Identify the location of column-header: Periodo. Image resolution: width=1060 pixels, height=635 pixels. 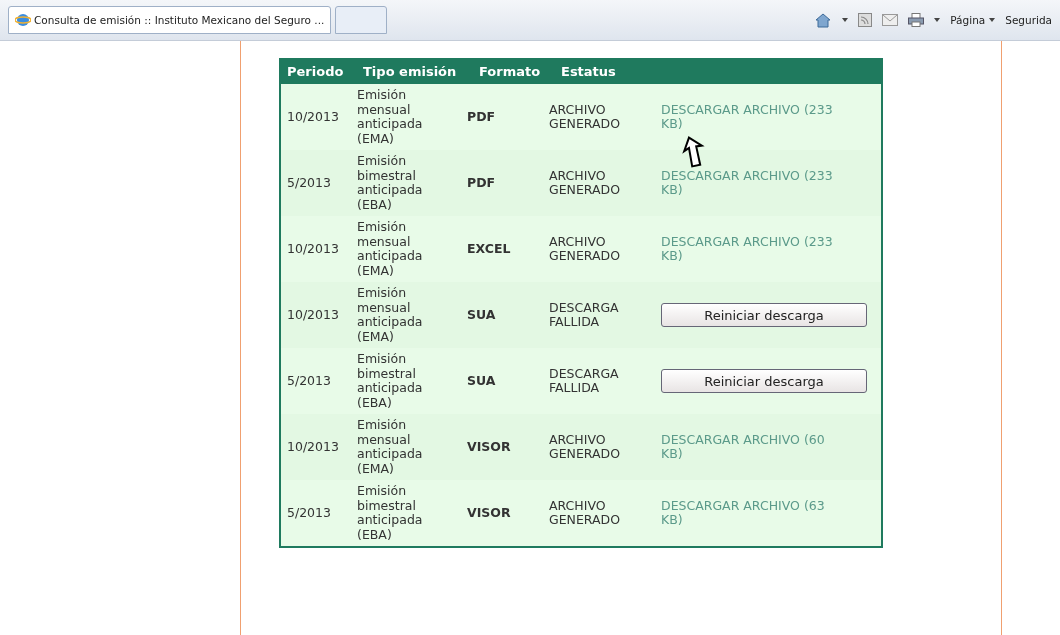
(315, 71).